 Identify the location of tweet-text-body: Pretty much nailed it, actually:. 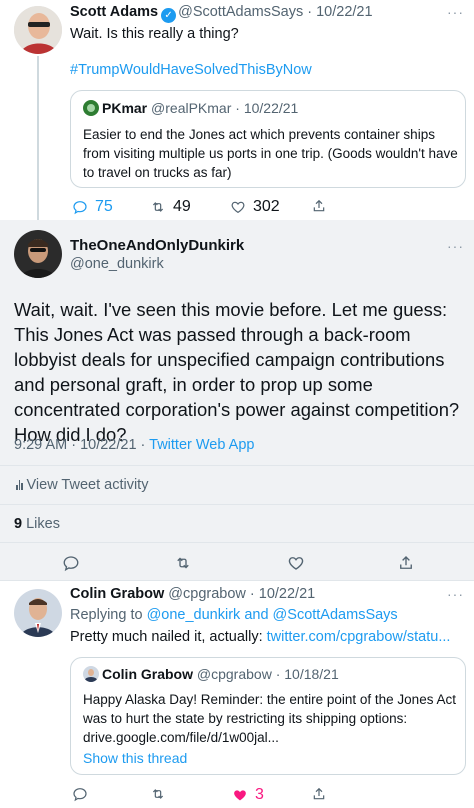
(168, 637).